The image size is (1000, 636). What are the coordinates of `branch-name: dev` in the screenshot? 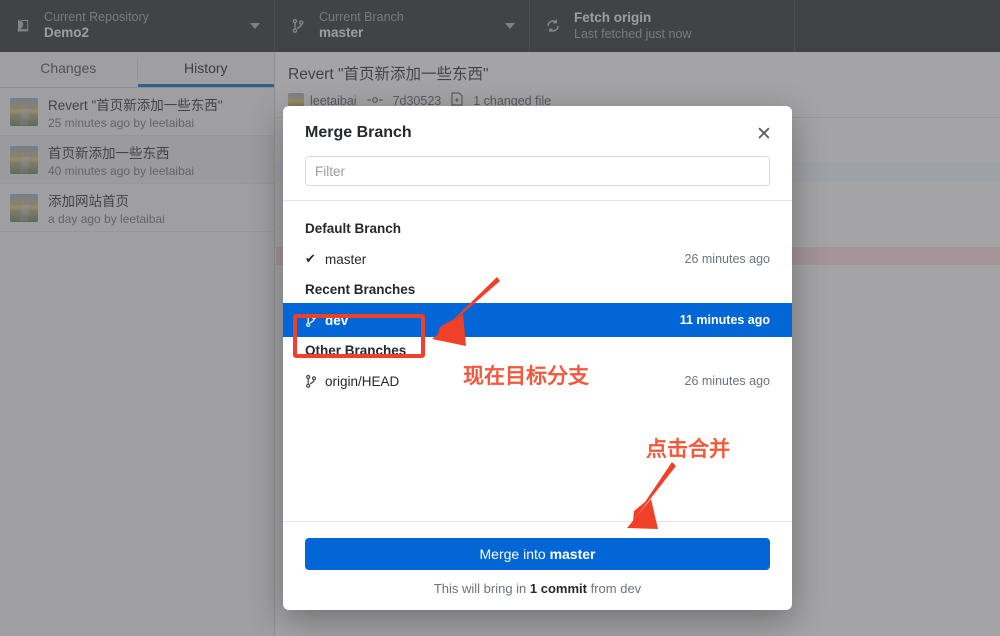 It's located at (337, 320).